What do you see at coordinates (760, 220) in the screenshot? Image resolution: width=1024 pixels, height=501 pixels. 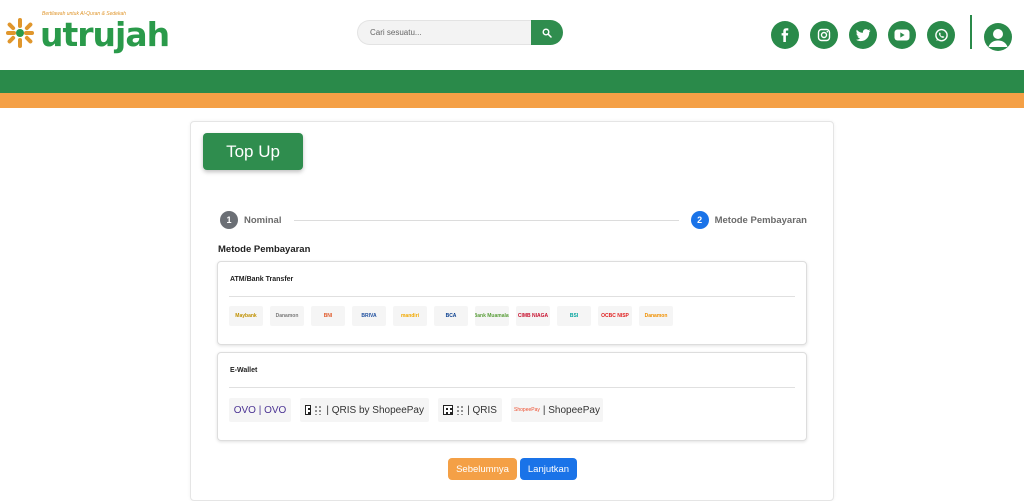 I see `step-label: Metode Pembayaran` at bounding box center [760, 220].